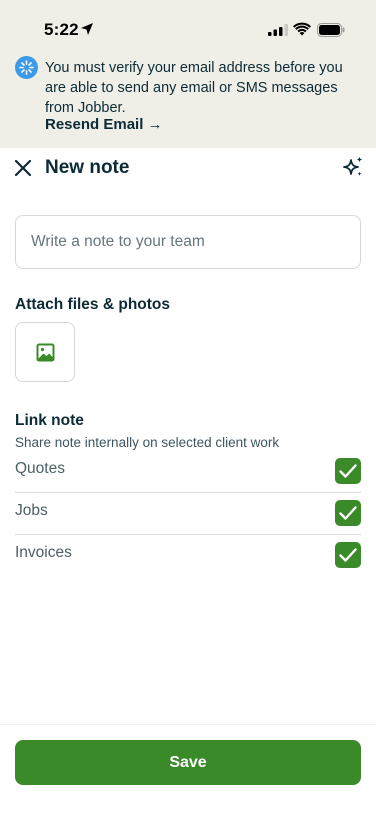  What do you see at coordinates (26, 67) in the screenshot?
I see `loading-icon` at bounding box center [26, 67].